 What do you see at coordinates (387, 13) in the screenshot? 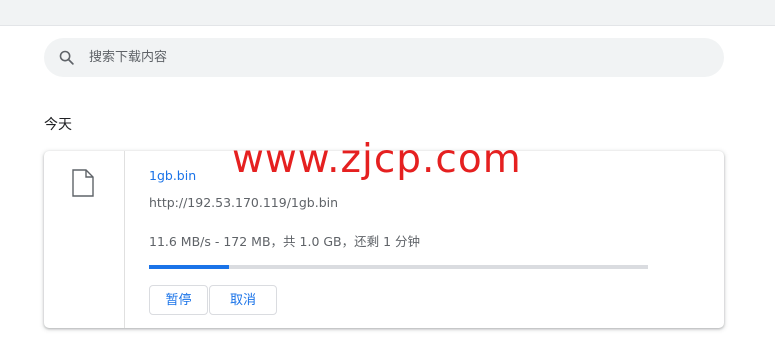
I see `top-toolbar` at bounding box center [387, 13].